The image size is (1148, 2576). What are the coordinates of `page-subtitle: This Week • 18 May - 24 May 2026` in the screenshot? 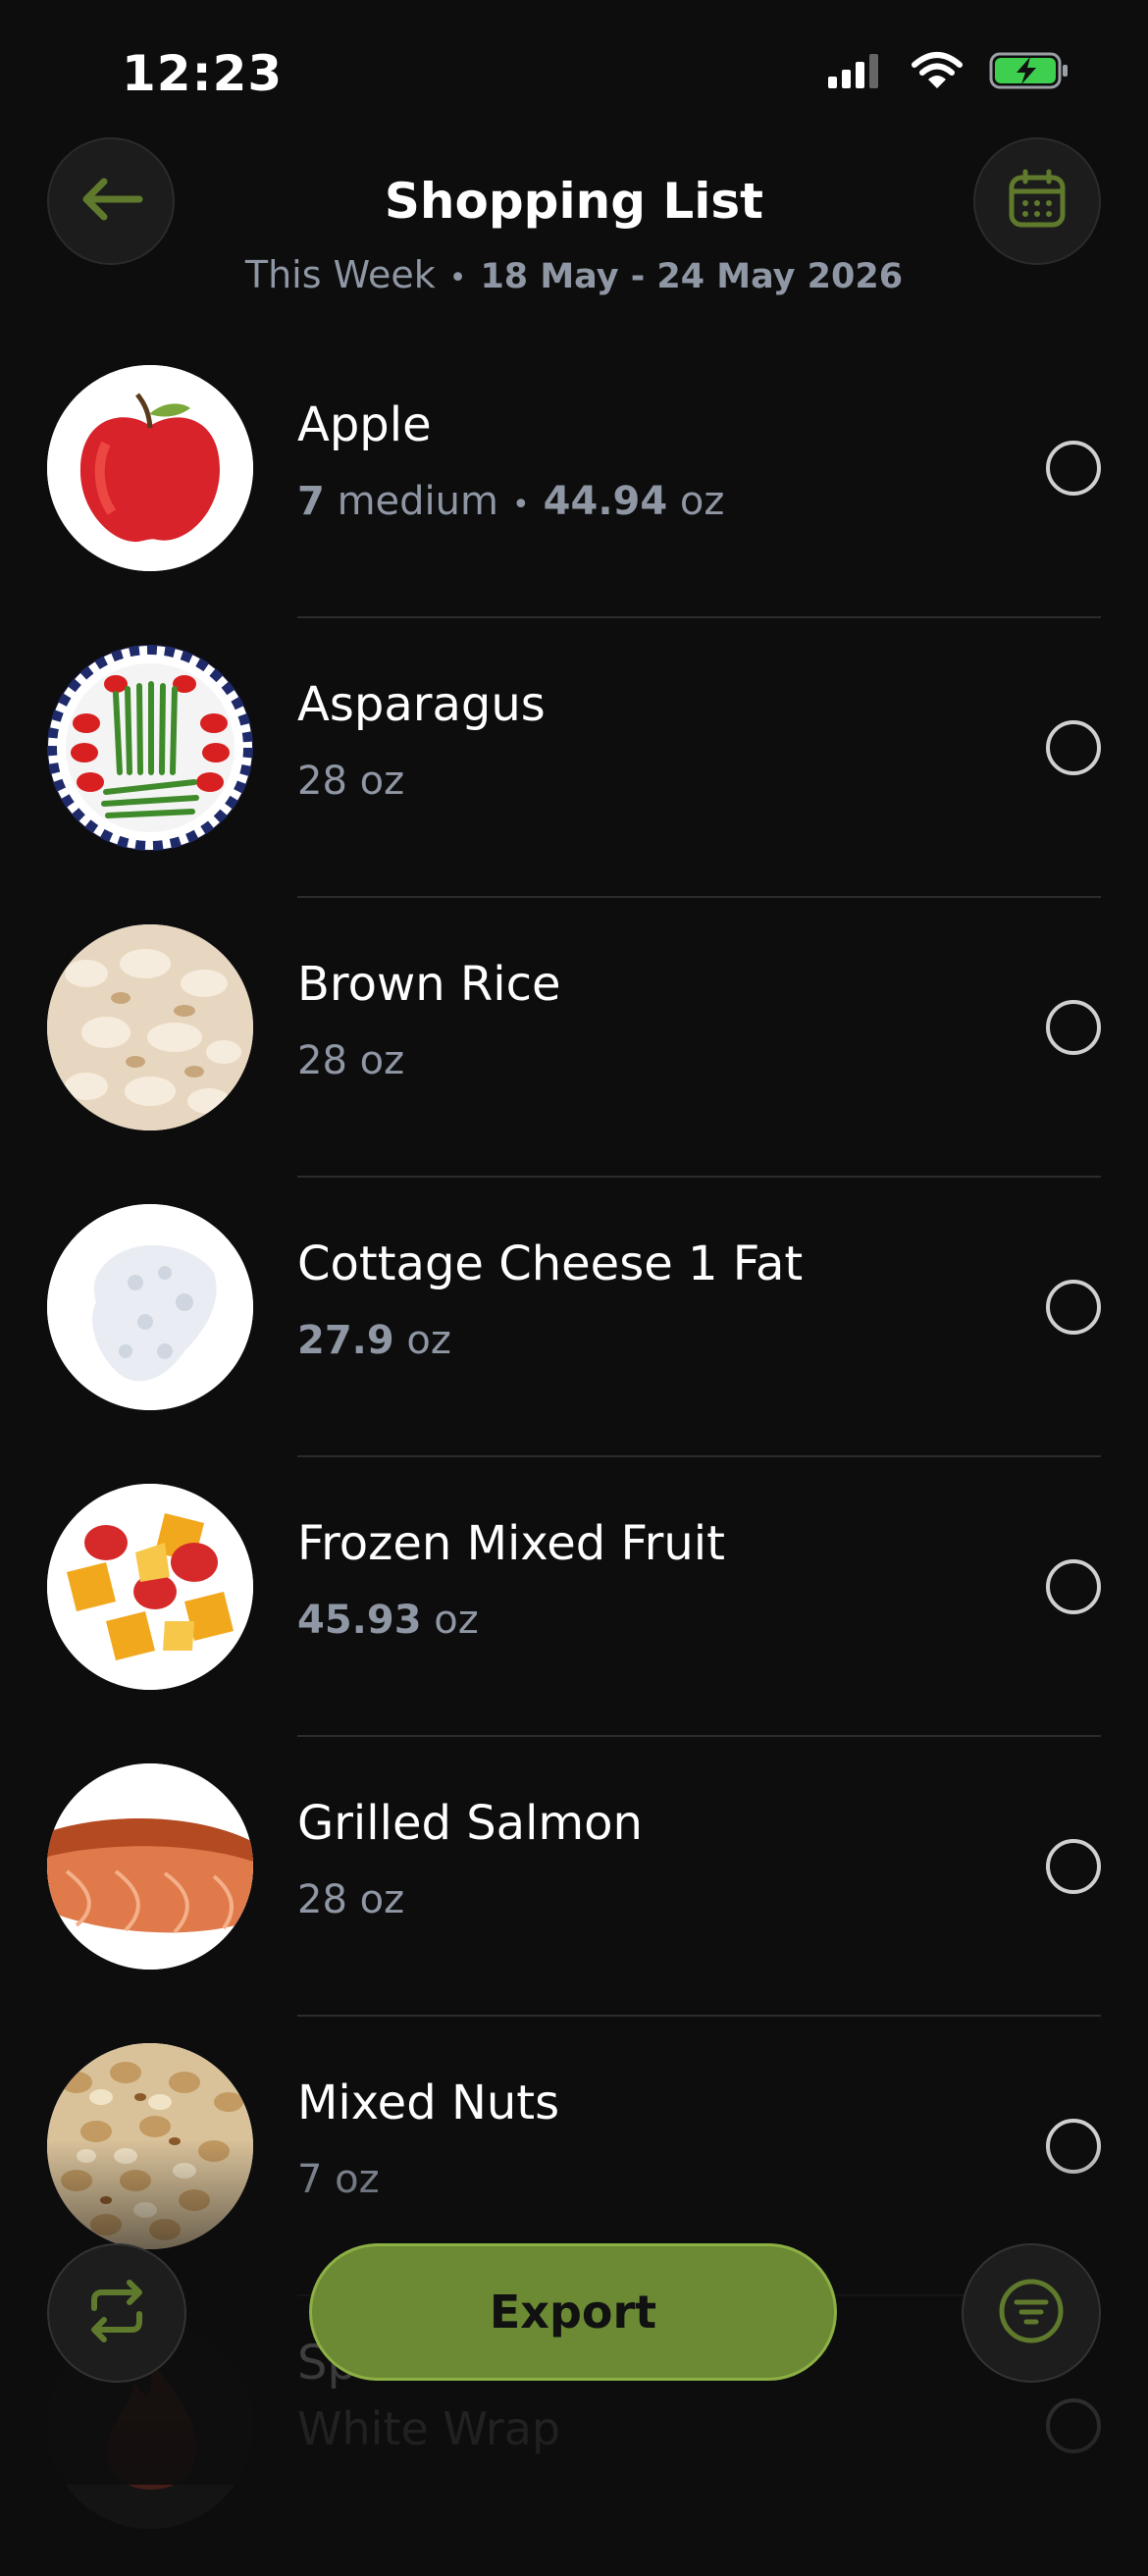 It's located at (574, 274).